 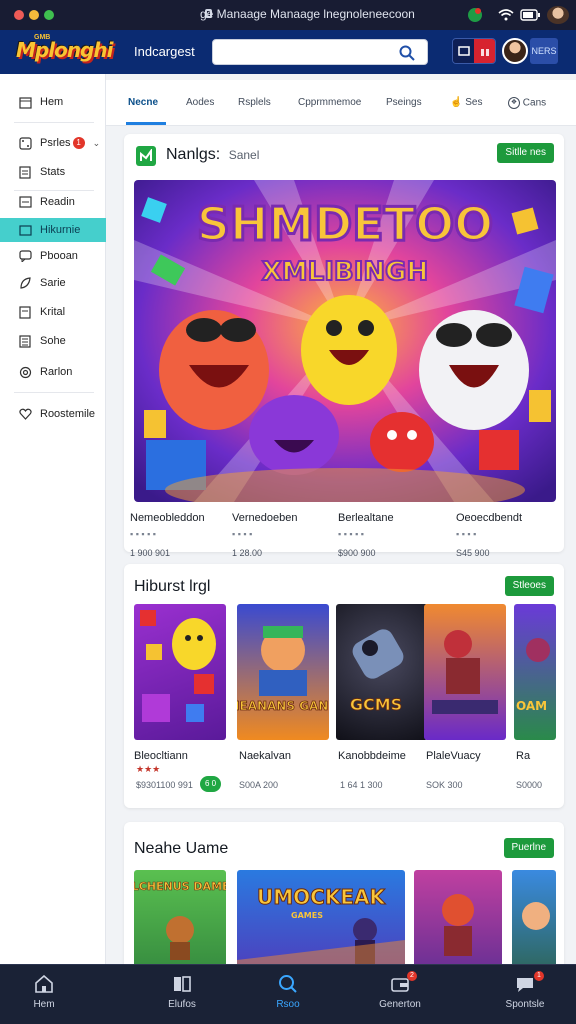 I want to click on cart-button, so click(x=463, y=51).